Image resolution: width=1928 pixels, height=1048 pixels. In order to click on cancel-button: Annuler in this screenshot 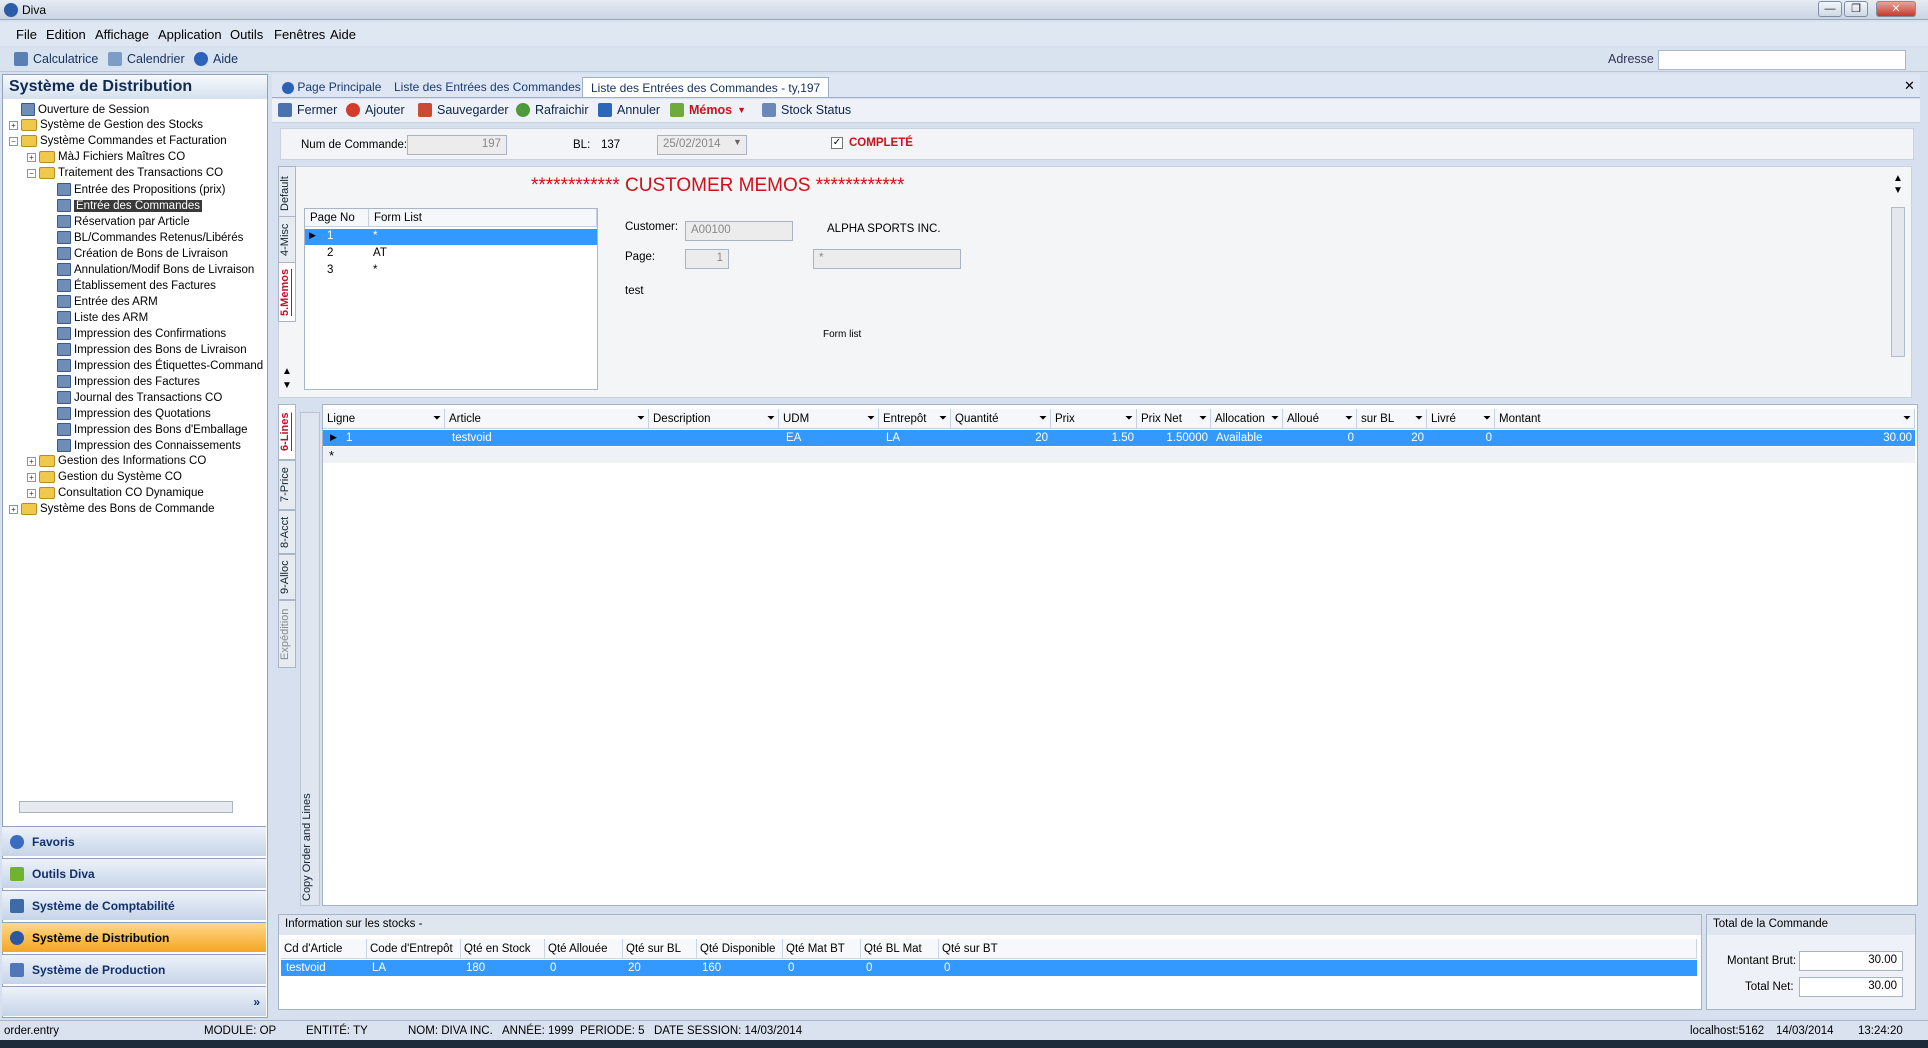, I will do `click(629, 110)`.